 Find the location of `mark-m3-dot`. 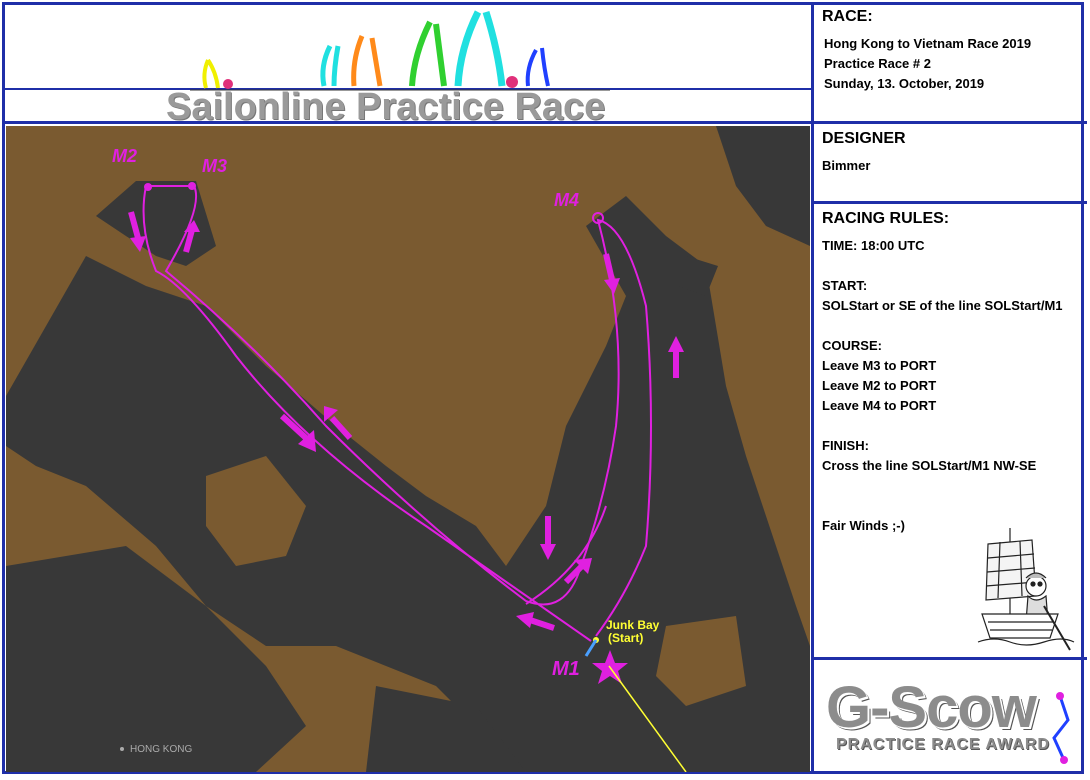

mark-m3-dot is located at coordinates (192, 186).